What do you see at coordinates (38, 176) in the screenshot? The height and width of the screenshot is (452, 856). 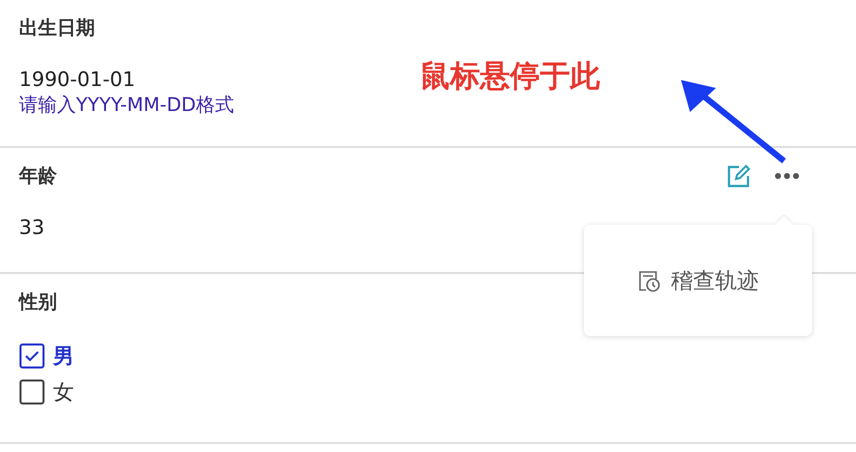 I see `field-label: 年龄` at bounding box center [38, 176].